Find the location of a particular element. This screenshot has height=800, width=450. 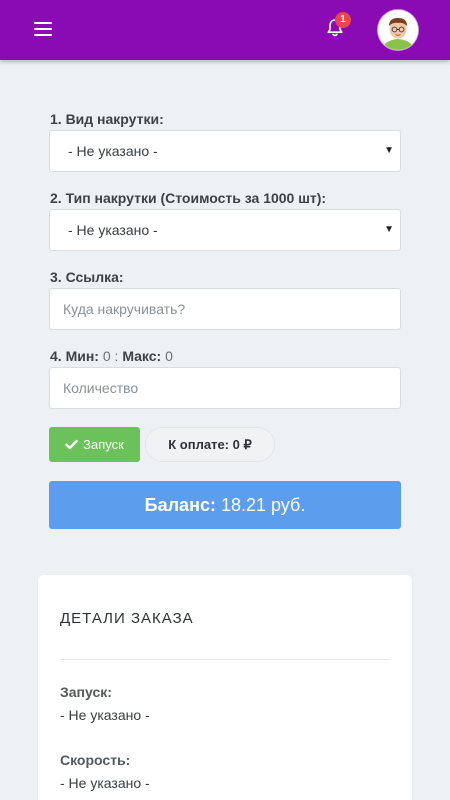

service-kind-label: 2. Тип накрутки (Стоимость за 1000 шт): is located at coordinates (188, 198).